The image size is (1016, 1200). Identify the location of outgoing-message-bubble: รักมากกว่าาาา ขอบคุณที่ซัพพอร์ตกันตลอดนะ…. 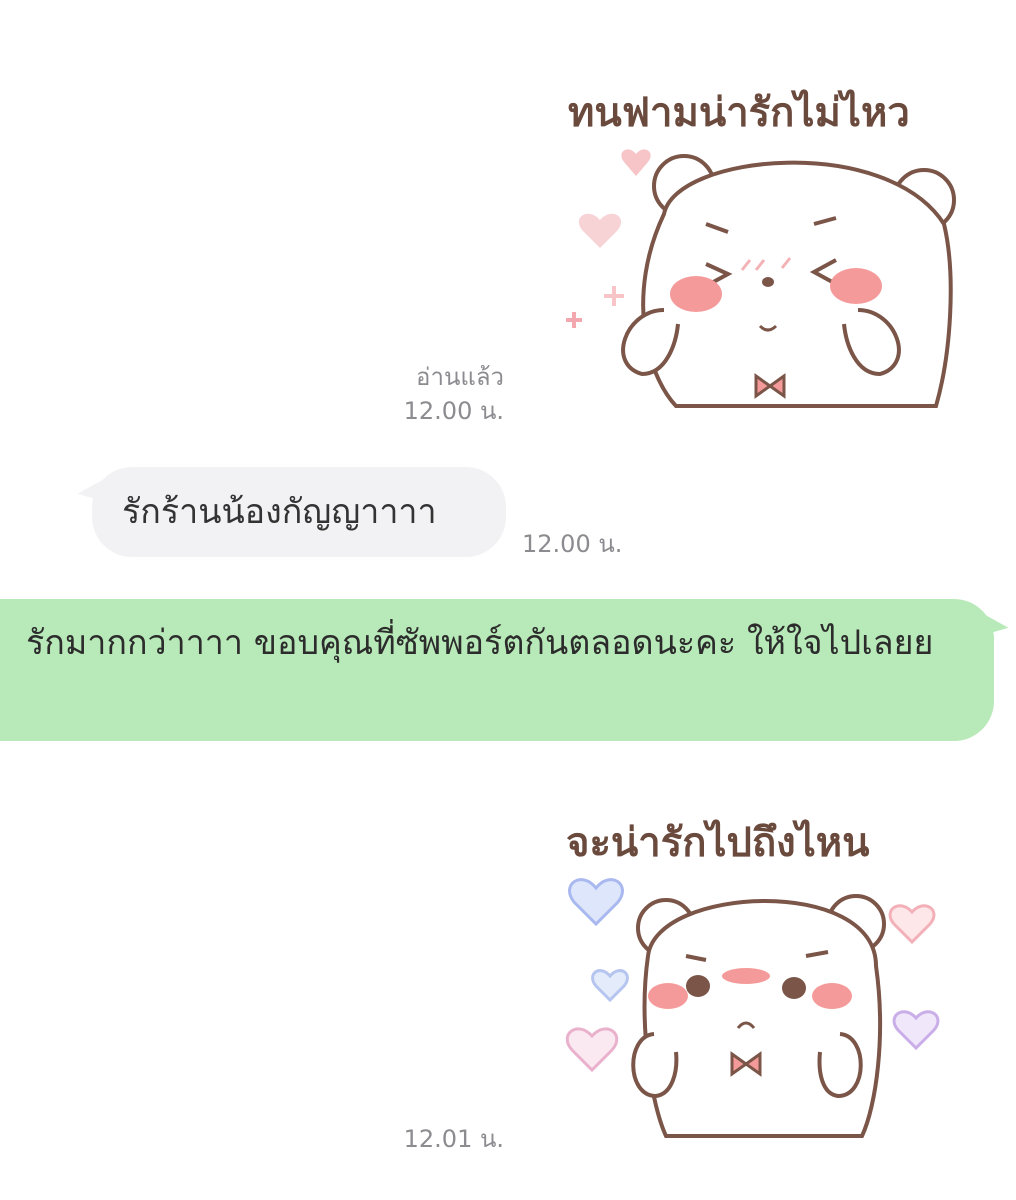
(505, 670).